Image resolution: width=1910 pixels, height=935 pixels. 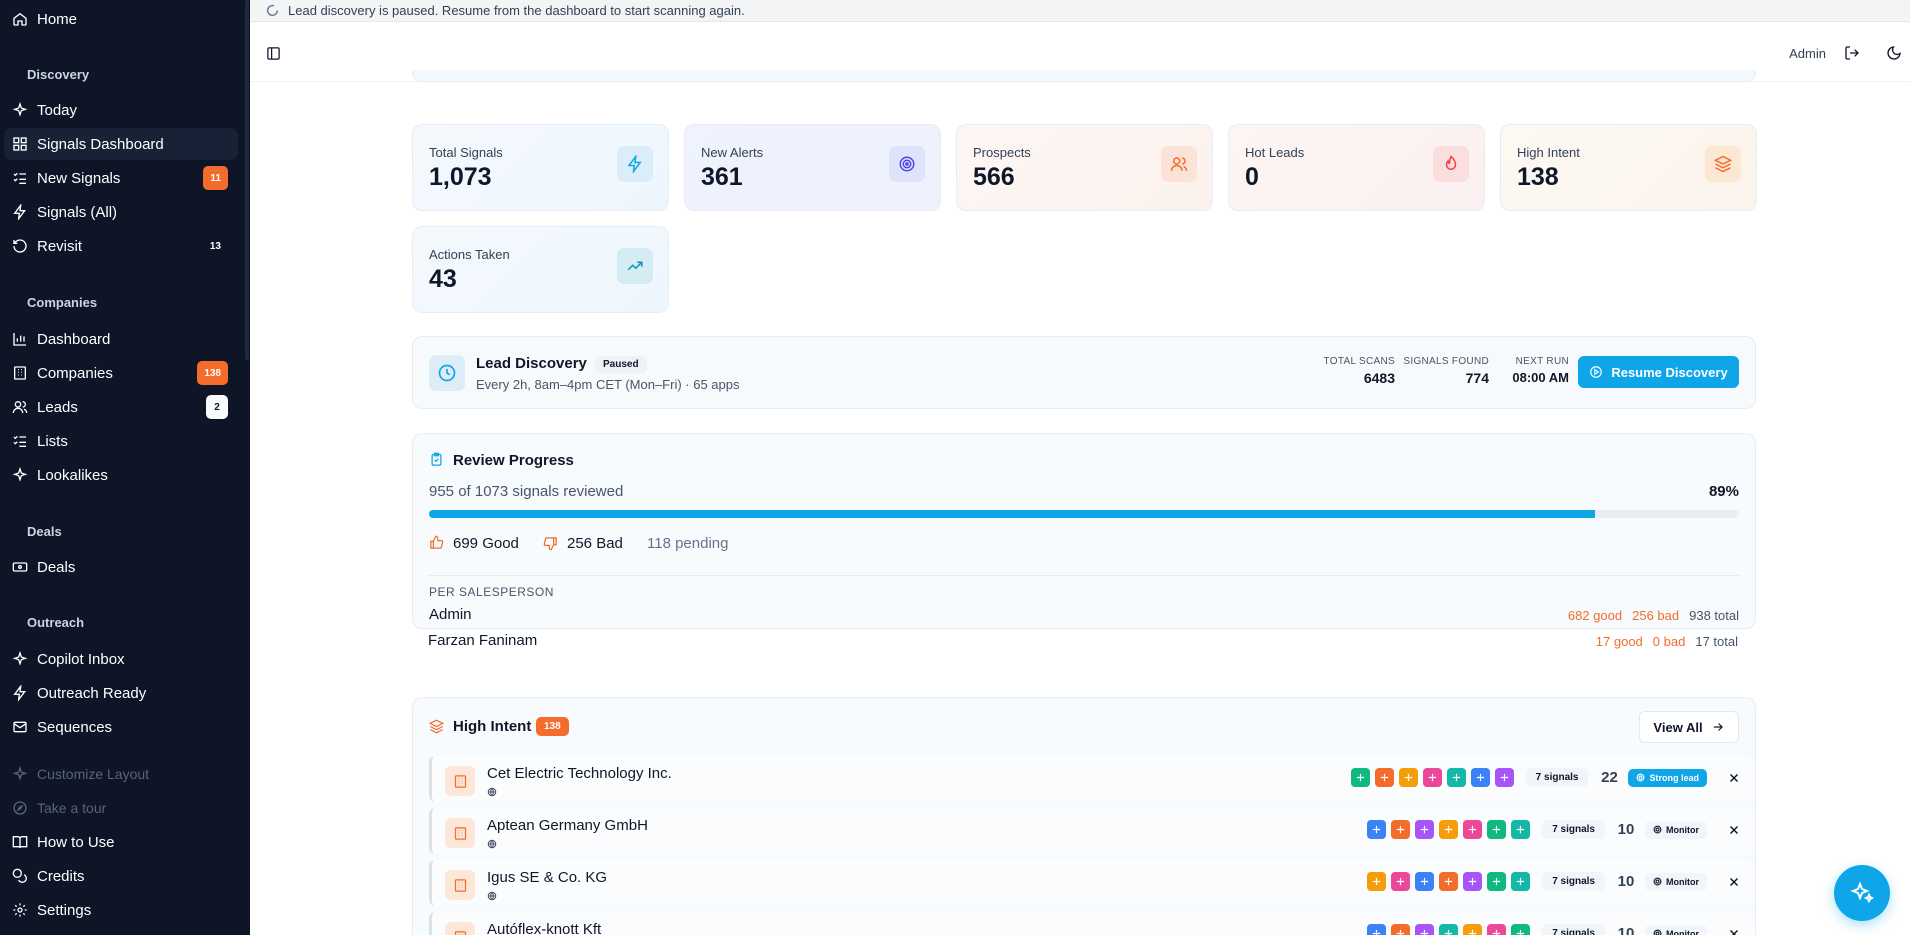 I want to click on sidebar-item-credits: Credits, so click(x=119, y=876).